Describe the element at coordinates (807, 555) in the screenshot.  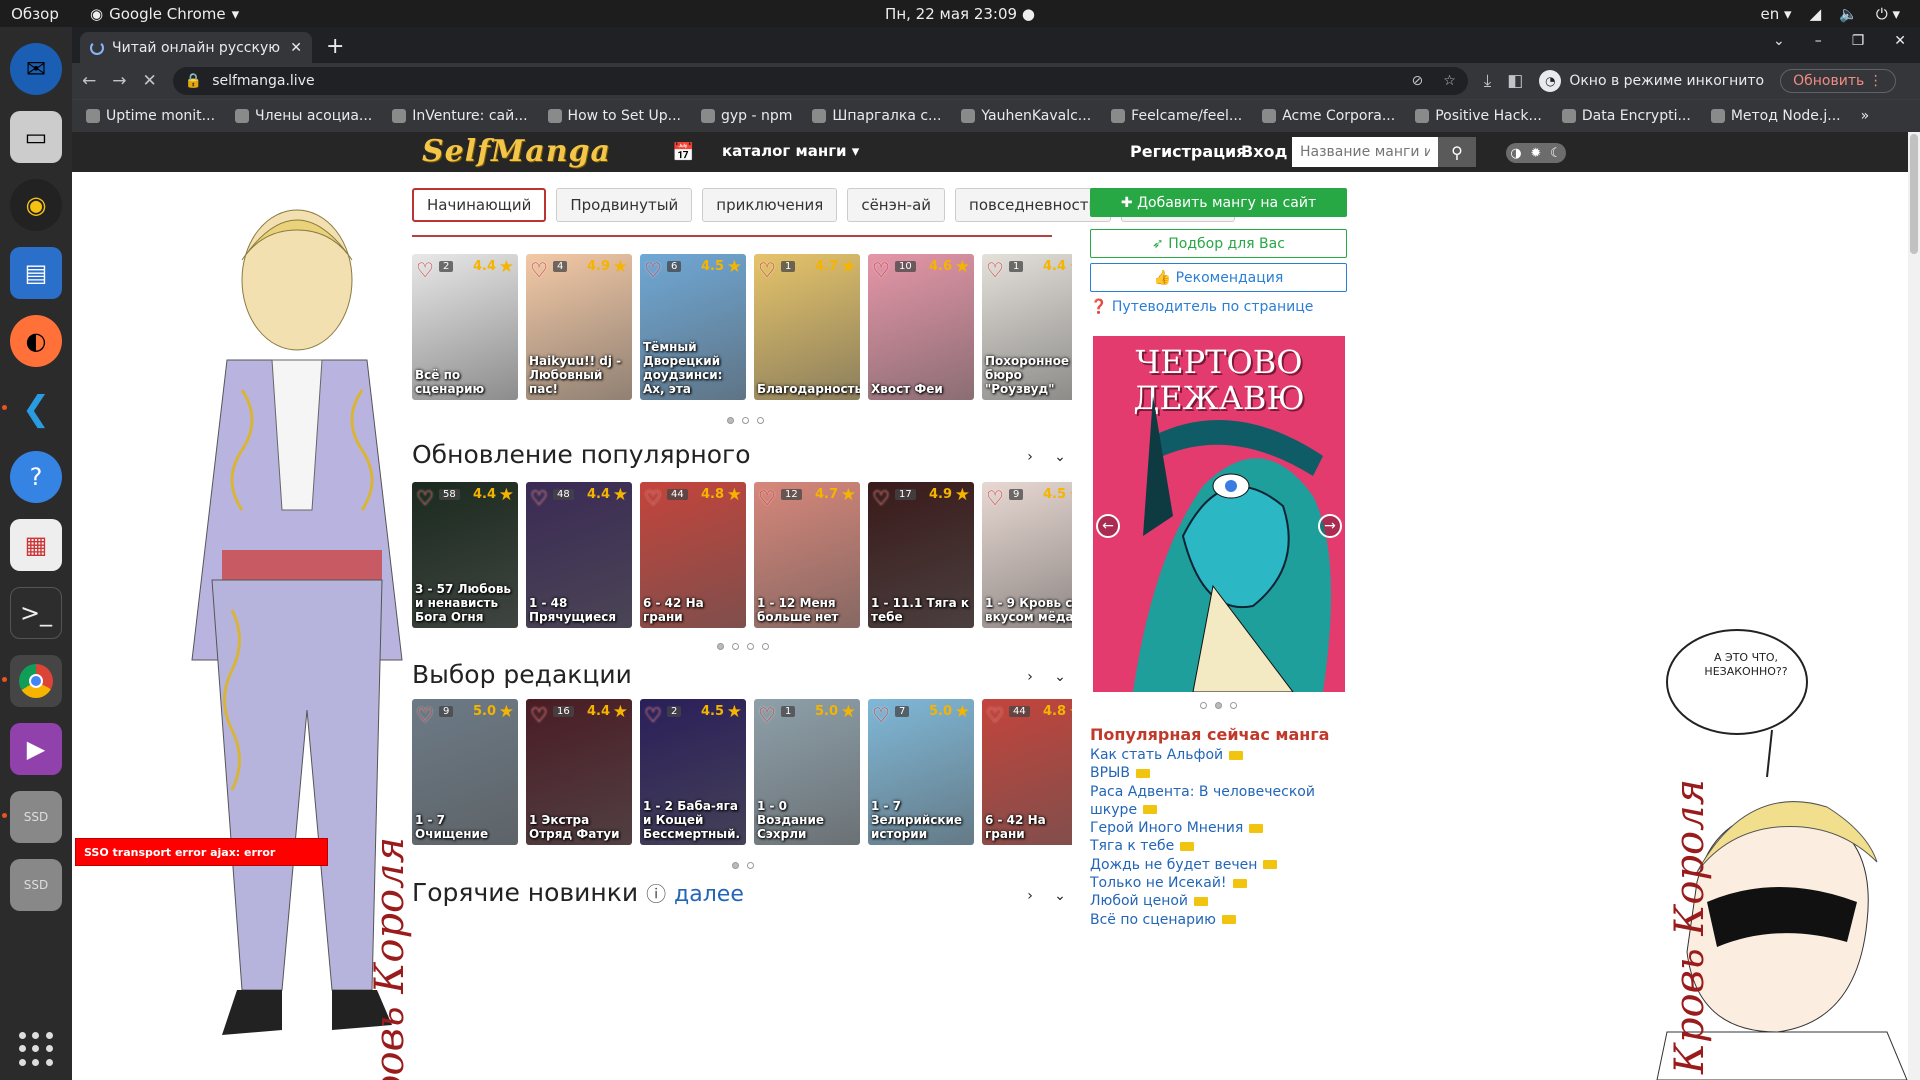
I see `manga-card: ♡ 12 4.7 ★ 1 - 12 Меня больше нет` at that location.